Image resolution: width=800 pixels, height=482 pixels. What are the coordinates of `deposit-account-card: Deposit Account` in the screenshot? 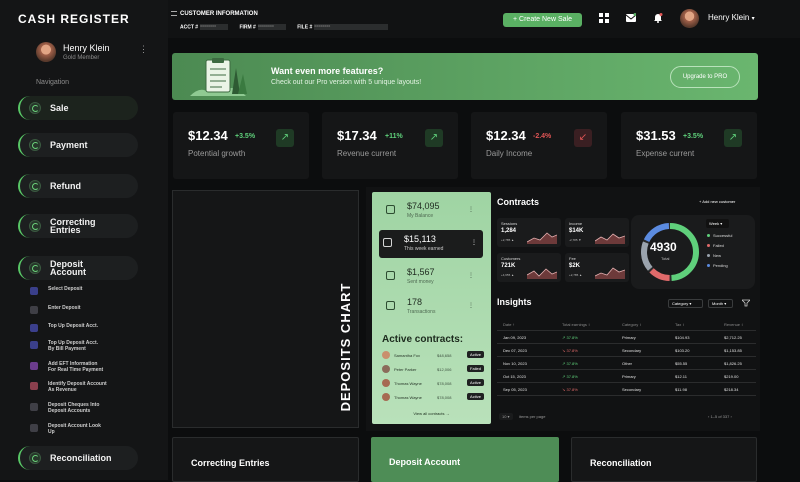 It's located at (465, 459).